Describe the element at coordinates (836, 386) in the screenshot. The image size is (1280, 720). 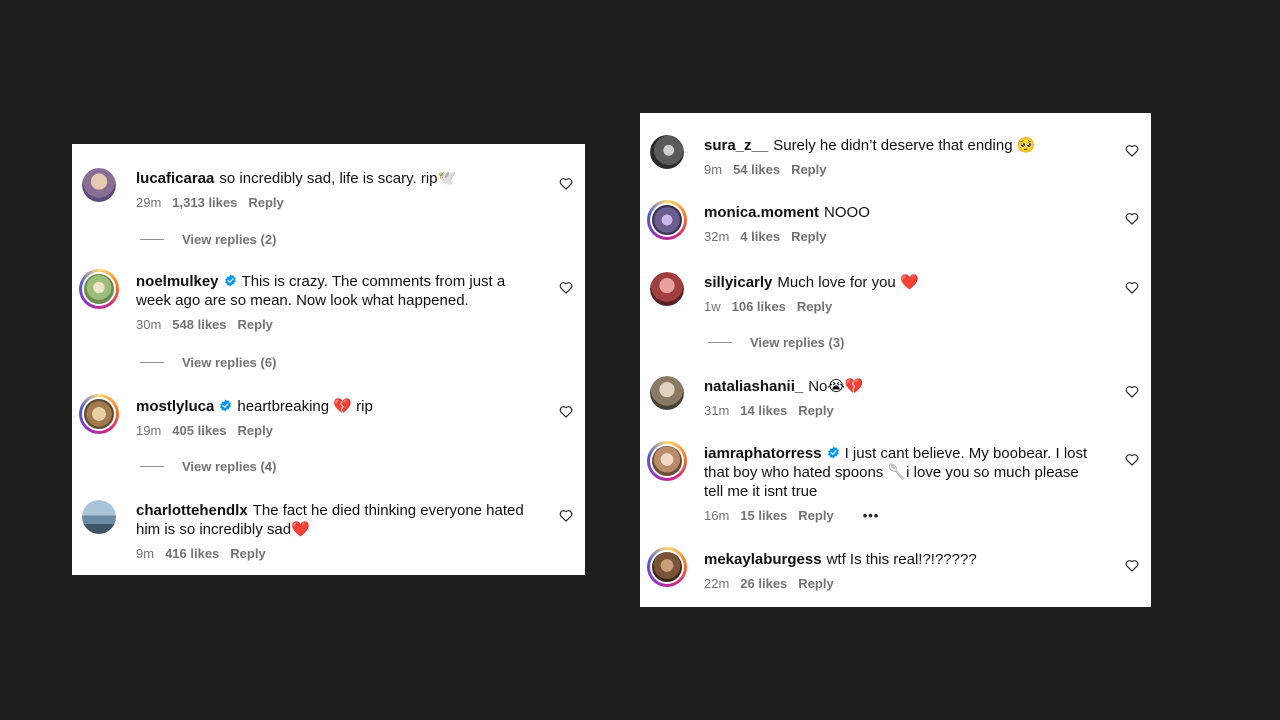
I see `comment-body: No😭💔` at that location.